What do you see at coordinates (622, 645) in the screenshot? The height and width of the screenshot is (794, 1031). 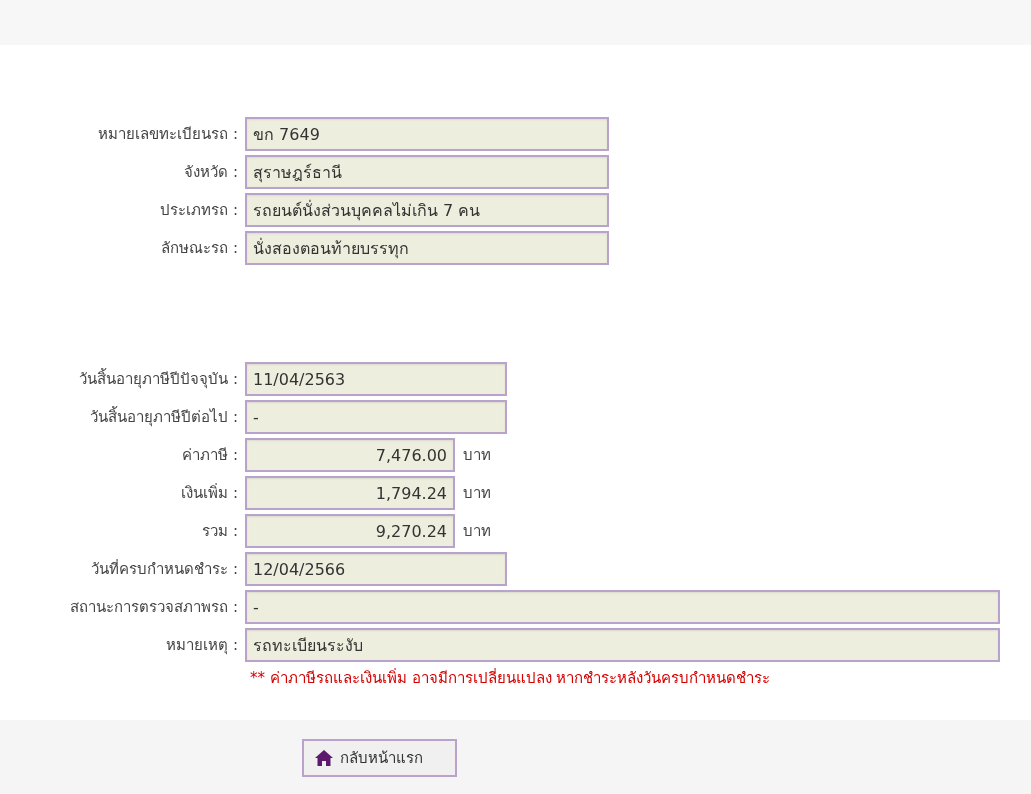 I see `input-field: รถทะเบียนระงับ` at bounding box center [622, 645].